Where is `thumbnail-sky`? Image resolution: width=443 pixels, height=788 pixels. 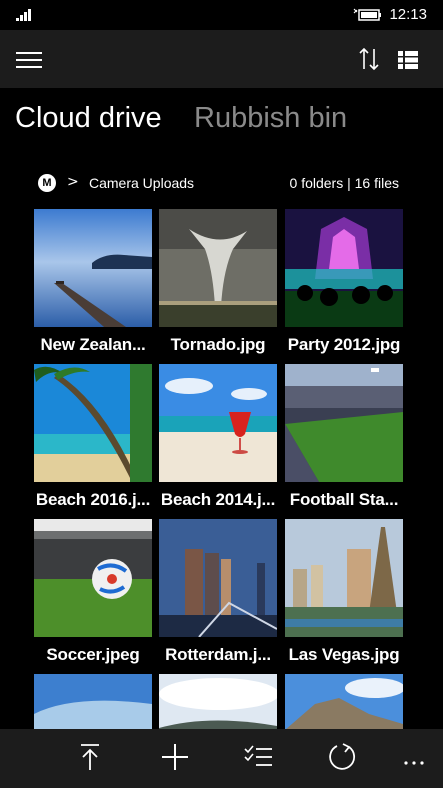 thumbnail-sky is located at coordinates (93, 701).